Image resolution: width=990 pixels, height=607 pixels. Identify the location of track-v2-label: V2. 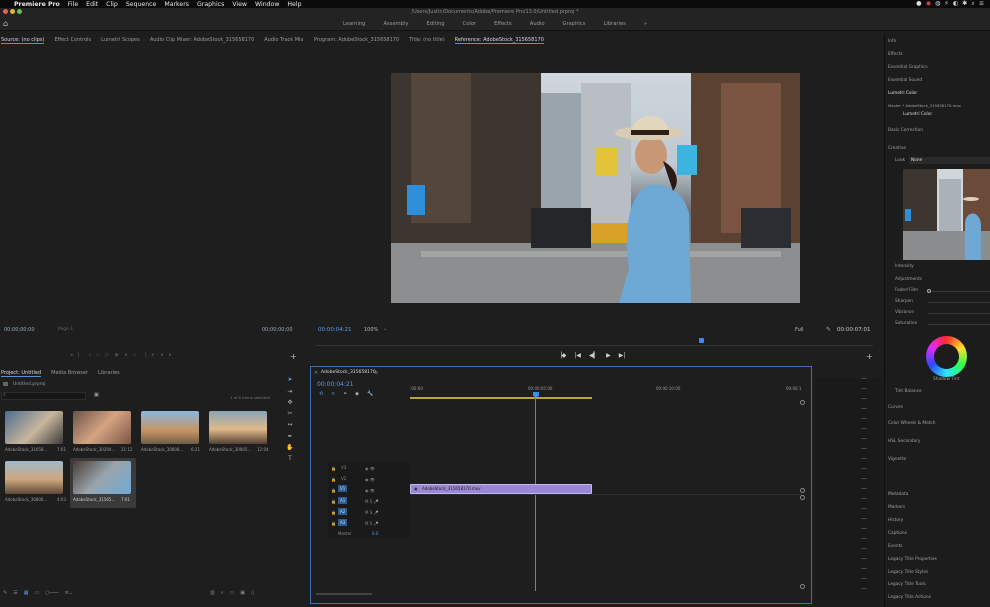
(343, 478).